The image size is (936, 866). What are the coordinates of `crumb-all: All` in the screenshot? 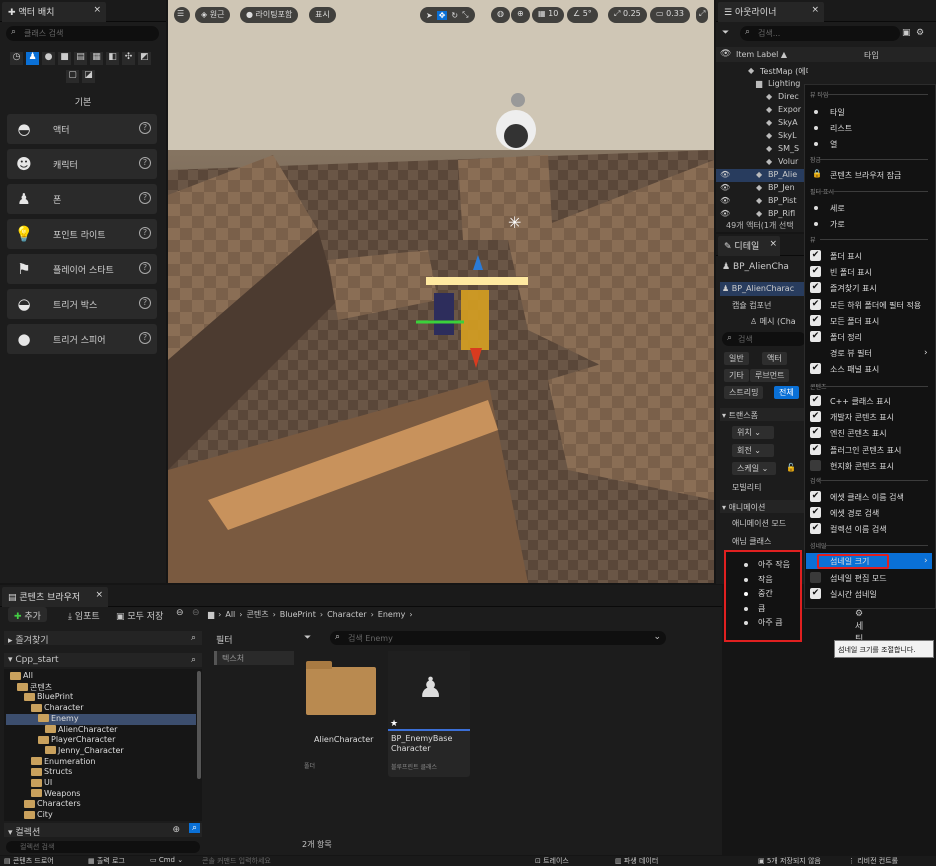 It's located at (230, 614).